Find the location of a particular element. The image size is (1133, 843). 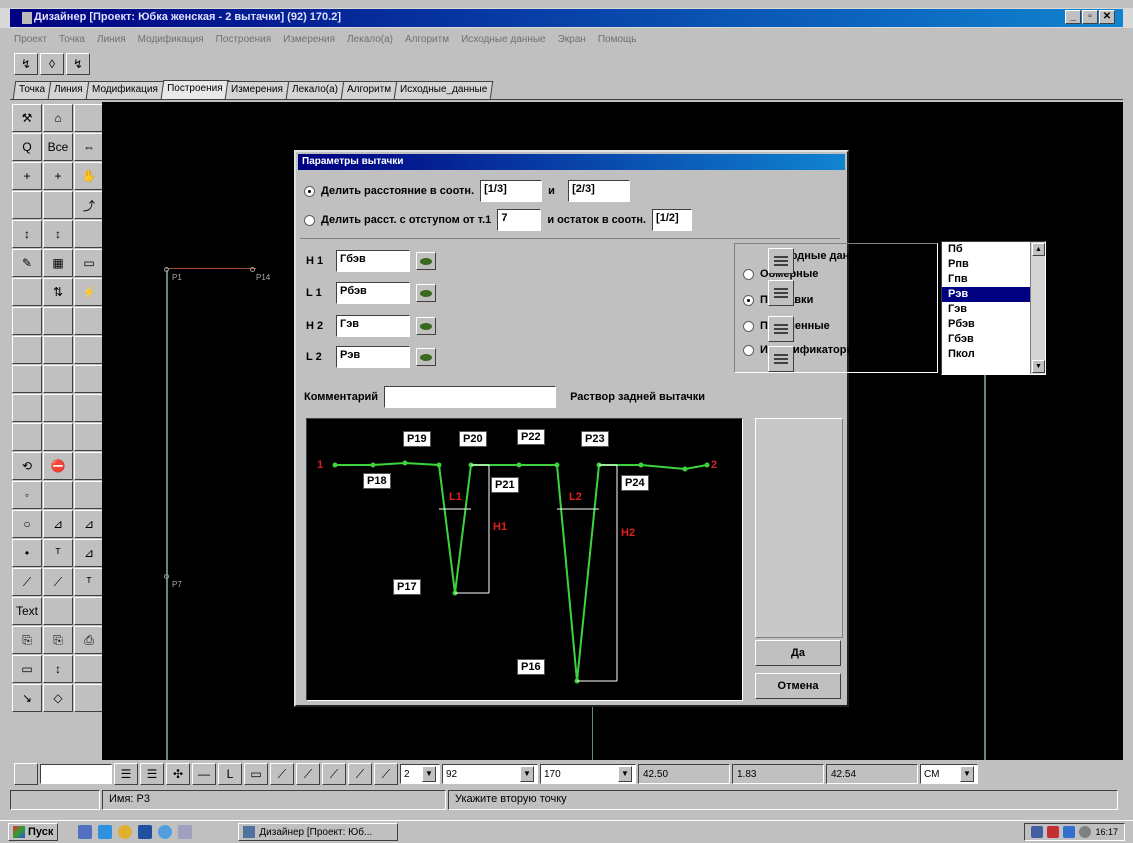

tool-button-32-icon is located at coordinates (89, 408).